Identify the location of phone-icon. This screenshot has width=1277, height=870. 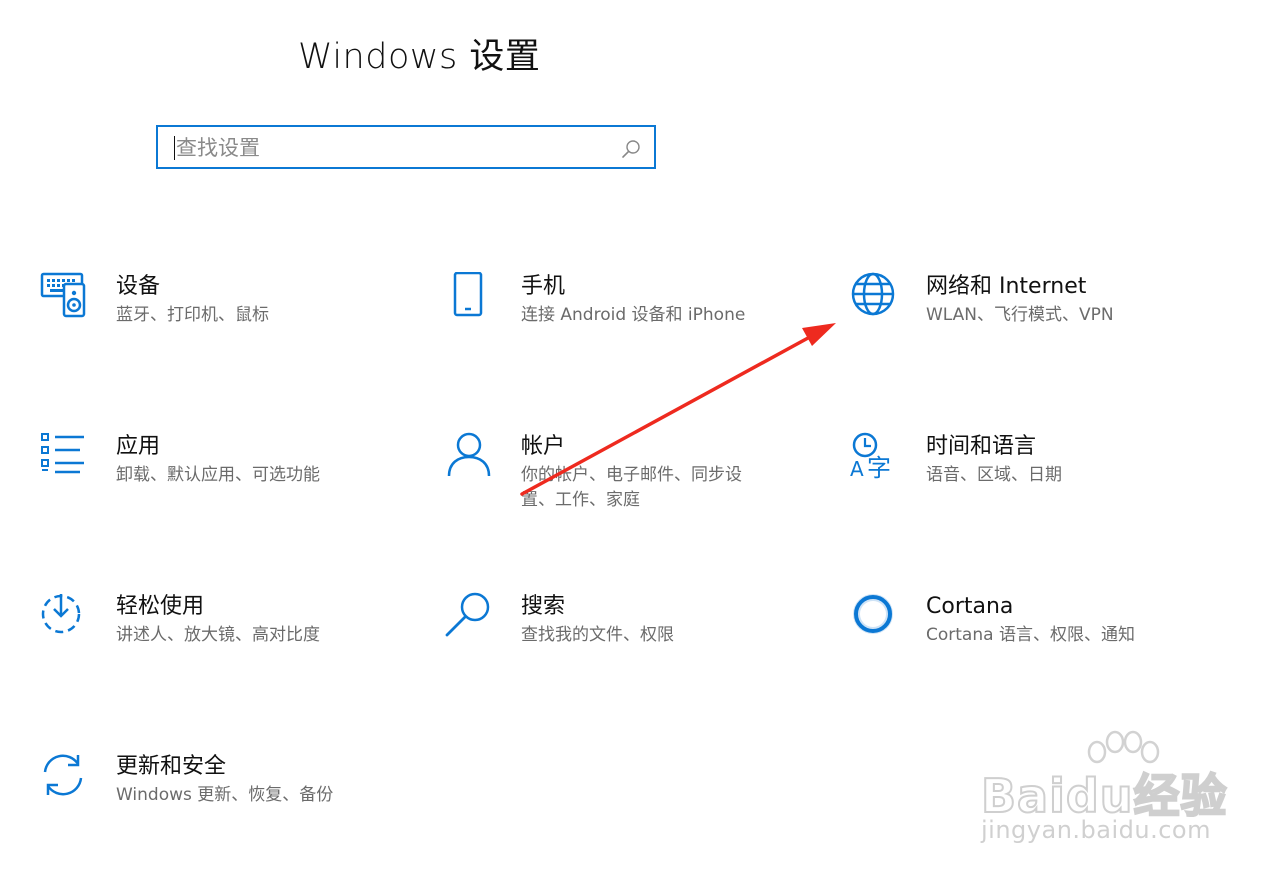
(468, 294).